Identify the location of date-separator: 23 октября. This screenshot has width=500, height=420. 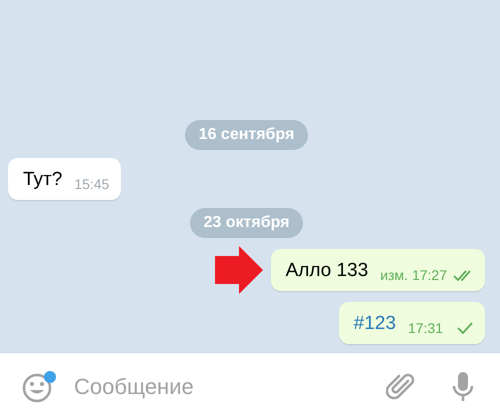
(247, 223).